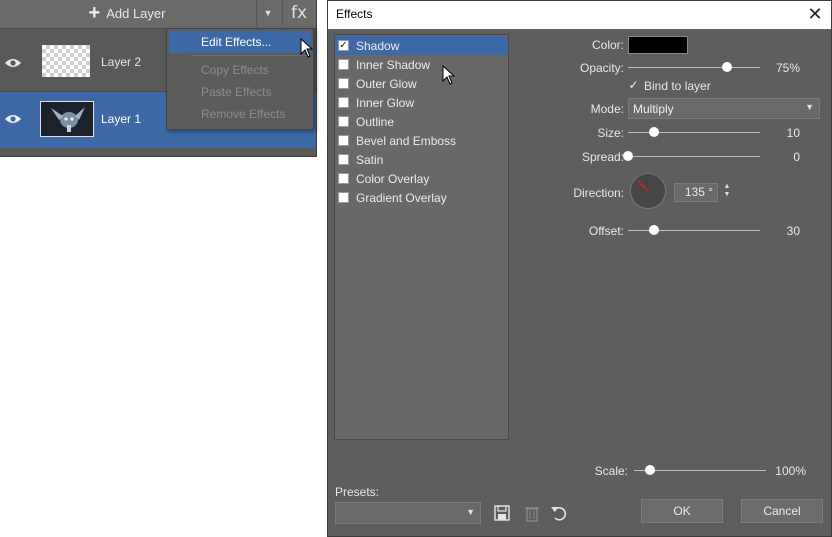 Image resolution: width=832 pixels, height=537 pixels. What do you see at coordinates (677, 86) in the screenshot?
I see `bind-to-layer-label: Bind to layer` at bounding box center [677, 86].